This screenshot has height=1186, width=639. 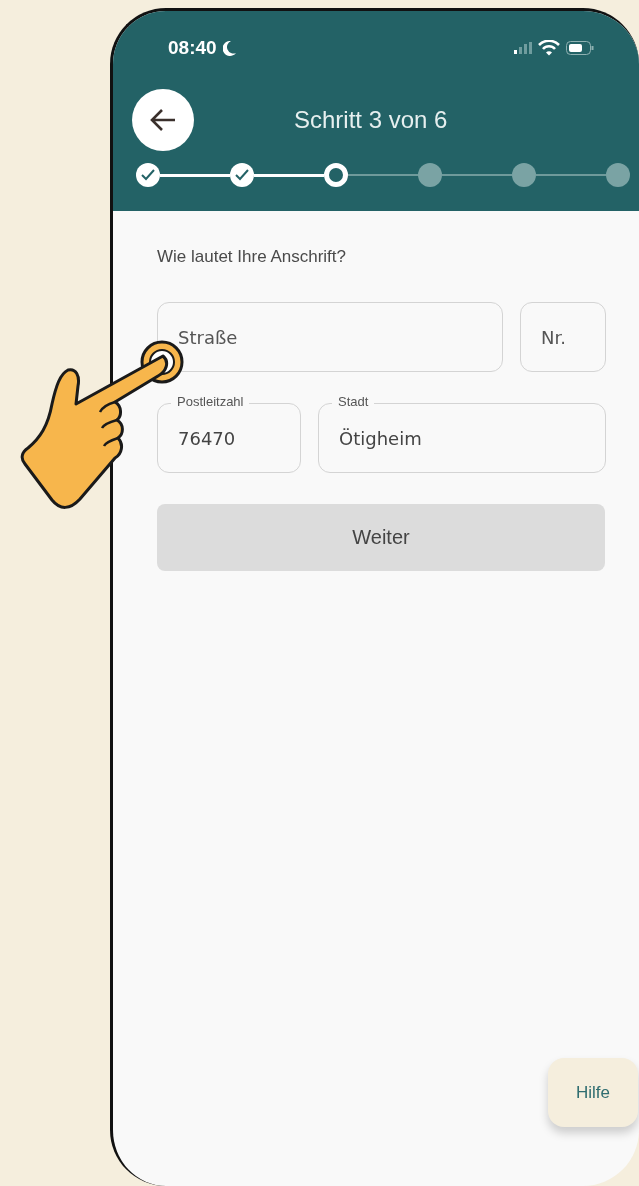 I want to click on back-arrow-icon, so click(x=163, y=120).